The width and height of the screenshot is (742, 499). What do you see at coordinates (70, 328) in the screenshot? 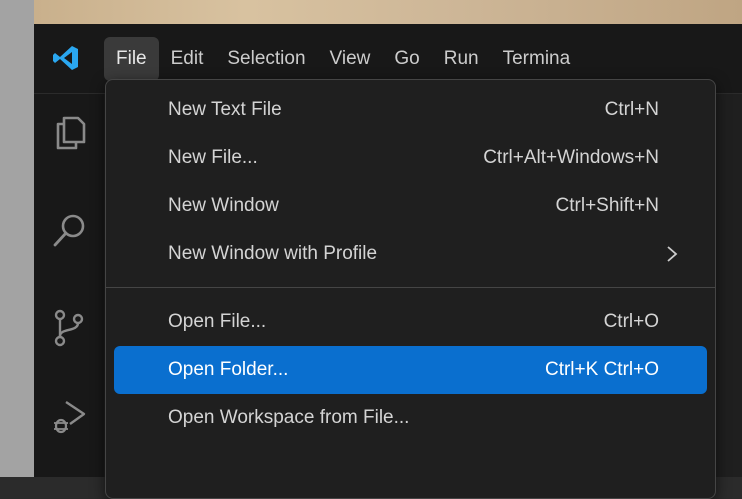
I see `source-control-icon` at bounding box center [70, 328].